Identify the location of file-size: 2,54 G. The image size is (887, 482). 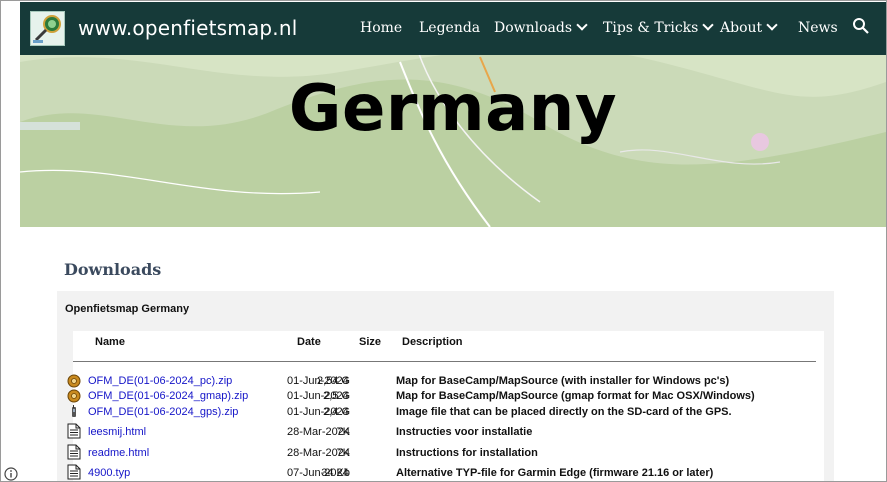
(333, 381).